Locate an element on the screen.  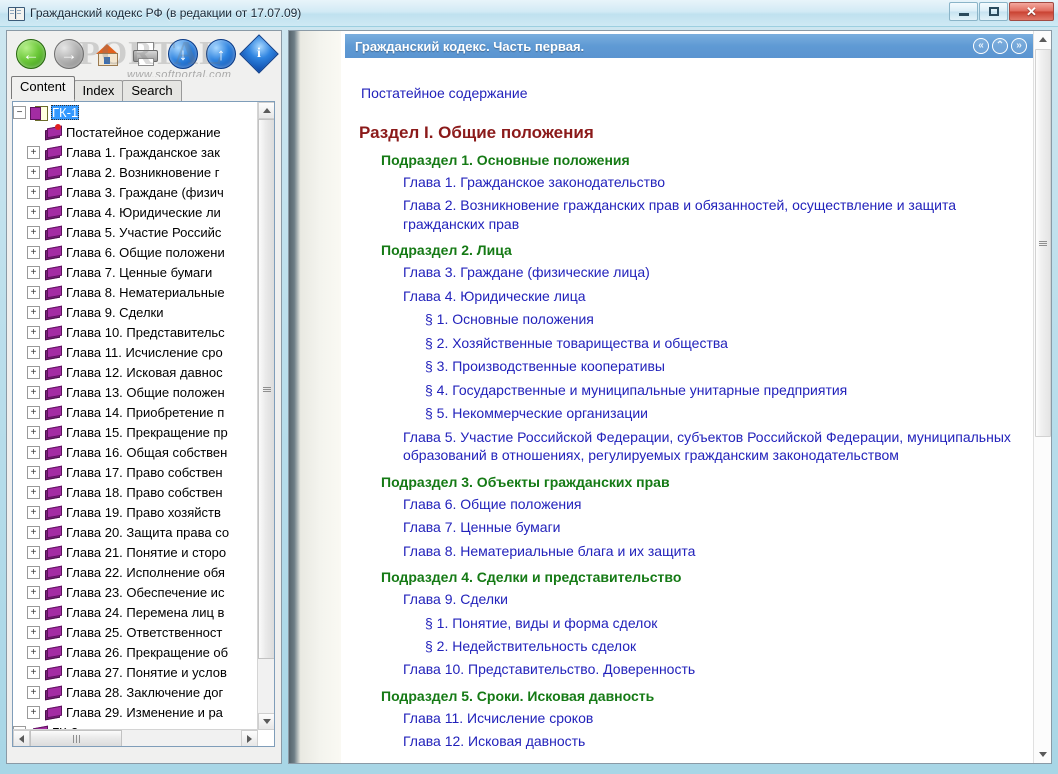
tree-node: + Глава 19. Право хозяйств is located at coordinates (135, 512).